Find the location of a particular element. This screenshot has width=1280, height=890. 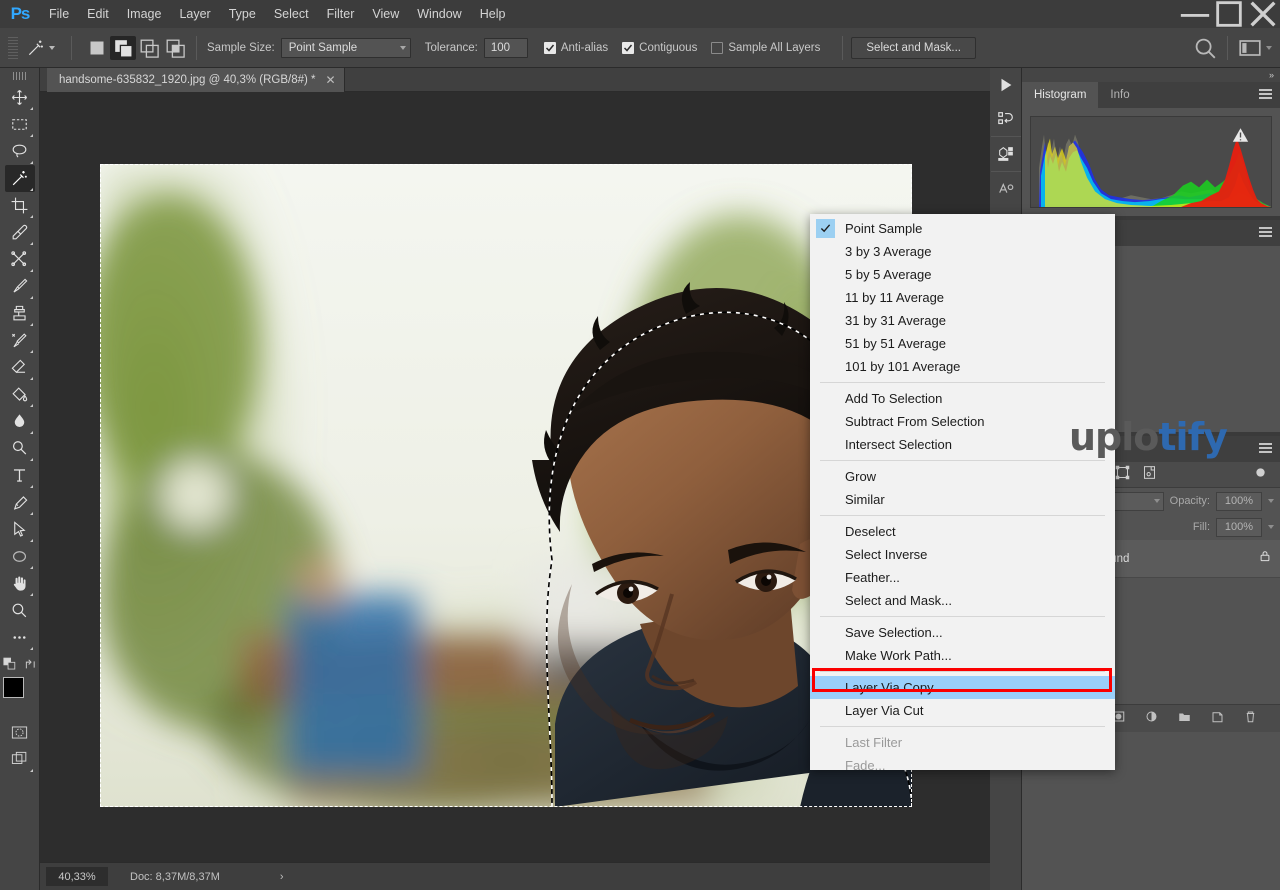

lock-icon is located at coordinates (1265, 558).